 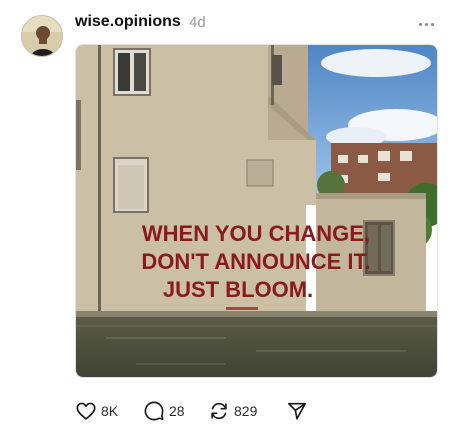 I want to click on repost-button: 829, so click(x=232, y=411).